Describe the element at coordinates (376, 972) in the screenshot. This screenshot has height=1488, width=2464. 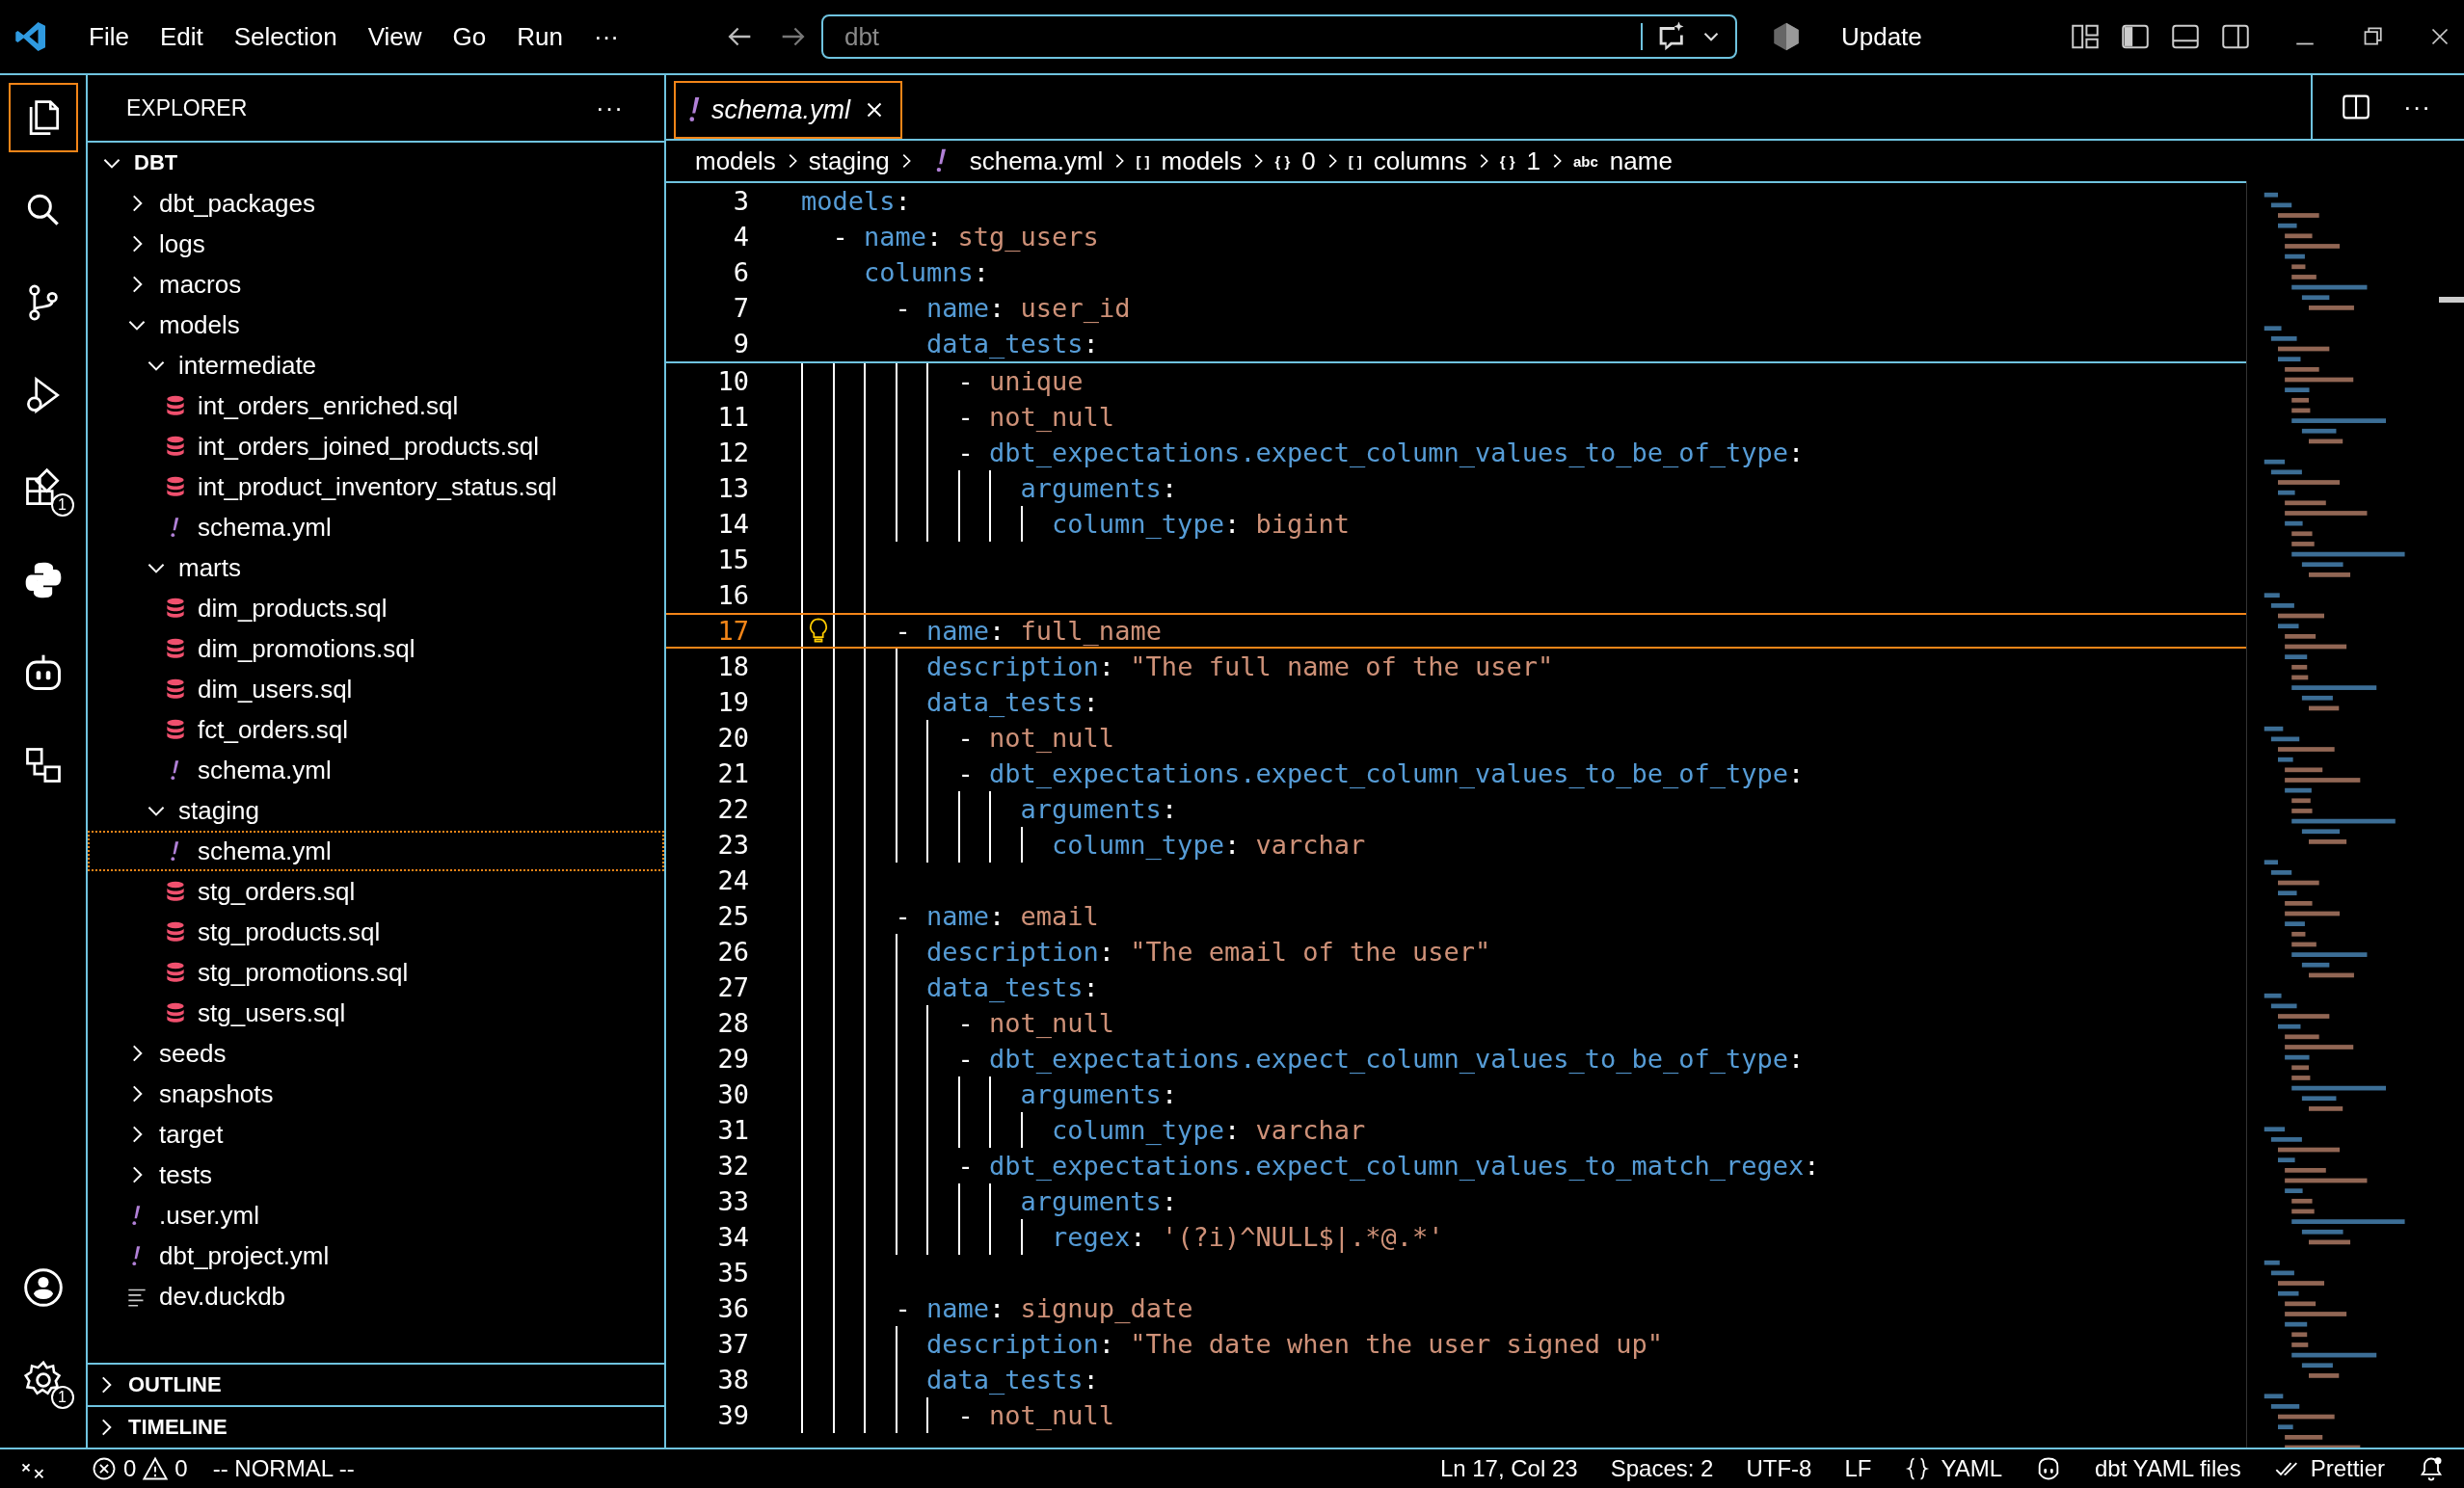
I see `tree-item: stg_promotions.sql` at that location.